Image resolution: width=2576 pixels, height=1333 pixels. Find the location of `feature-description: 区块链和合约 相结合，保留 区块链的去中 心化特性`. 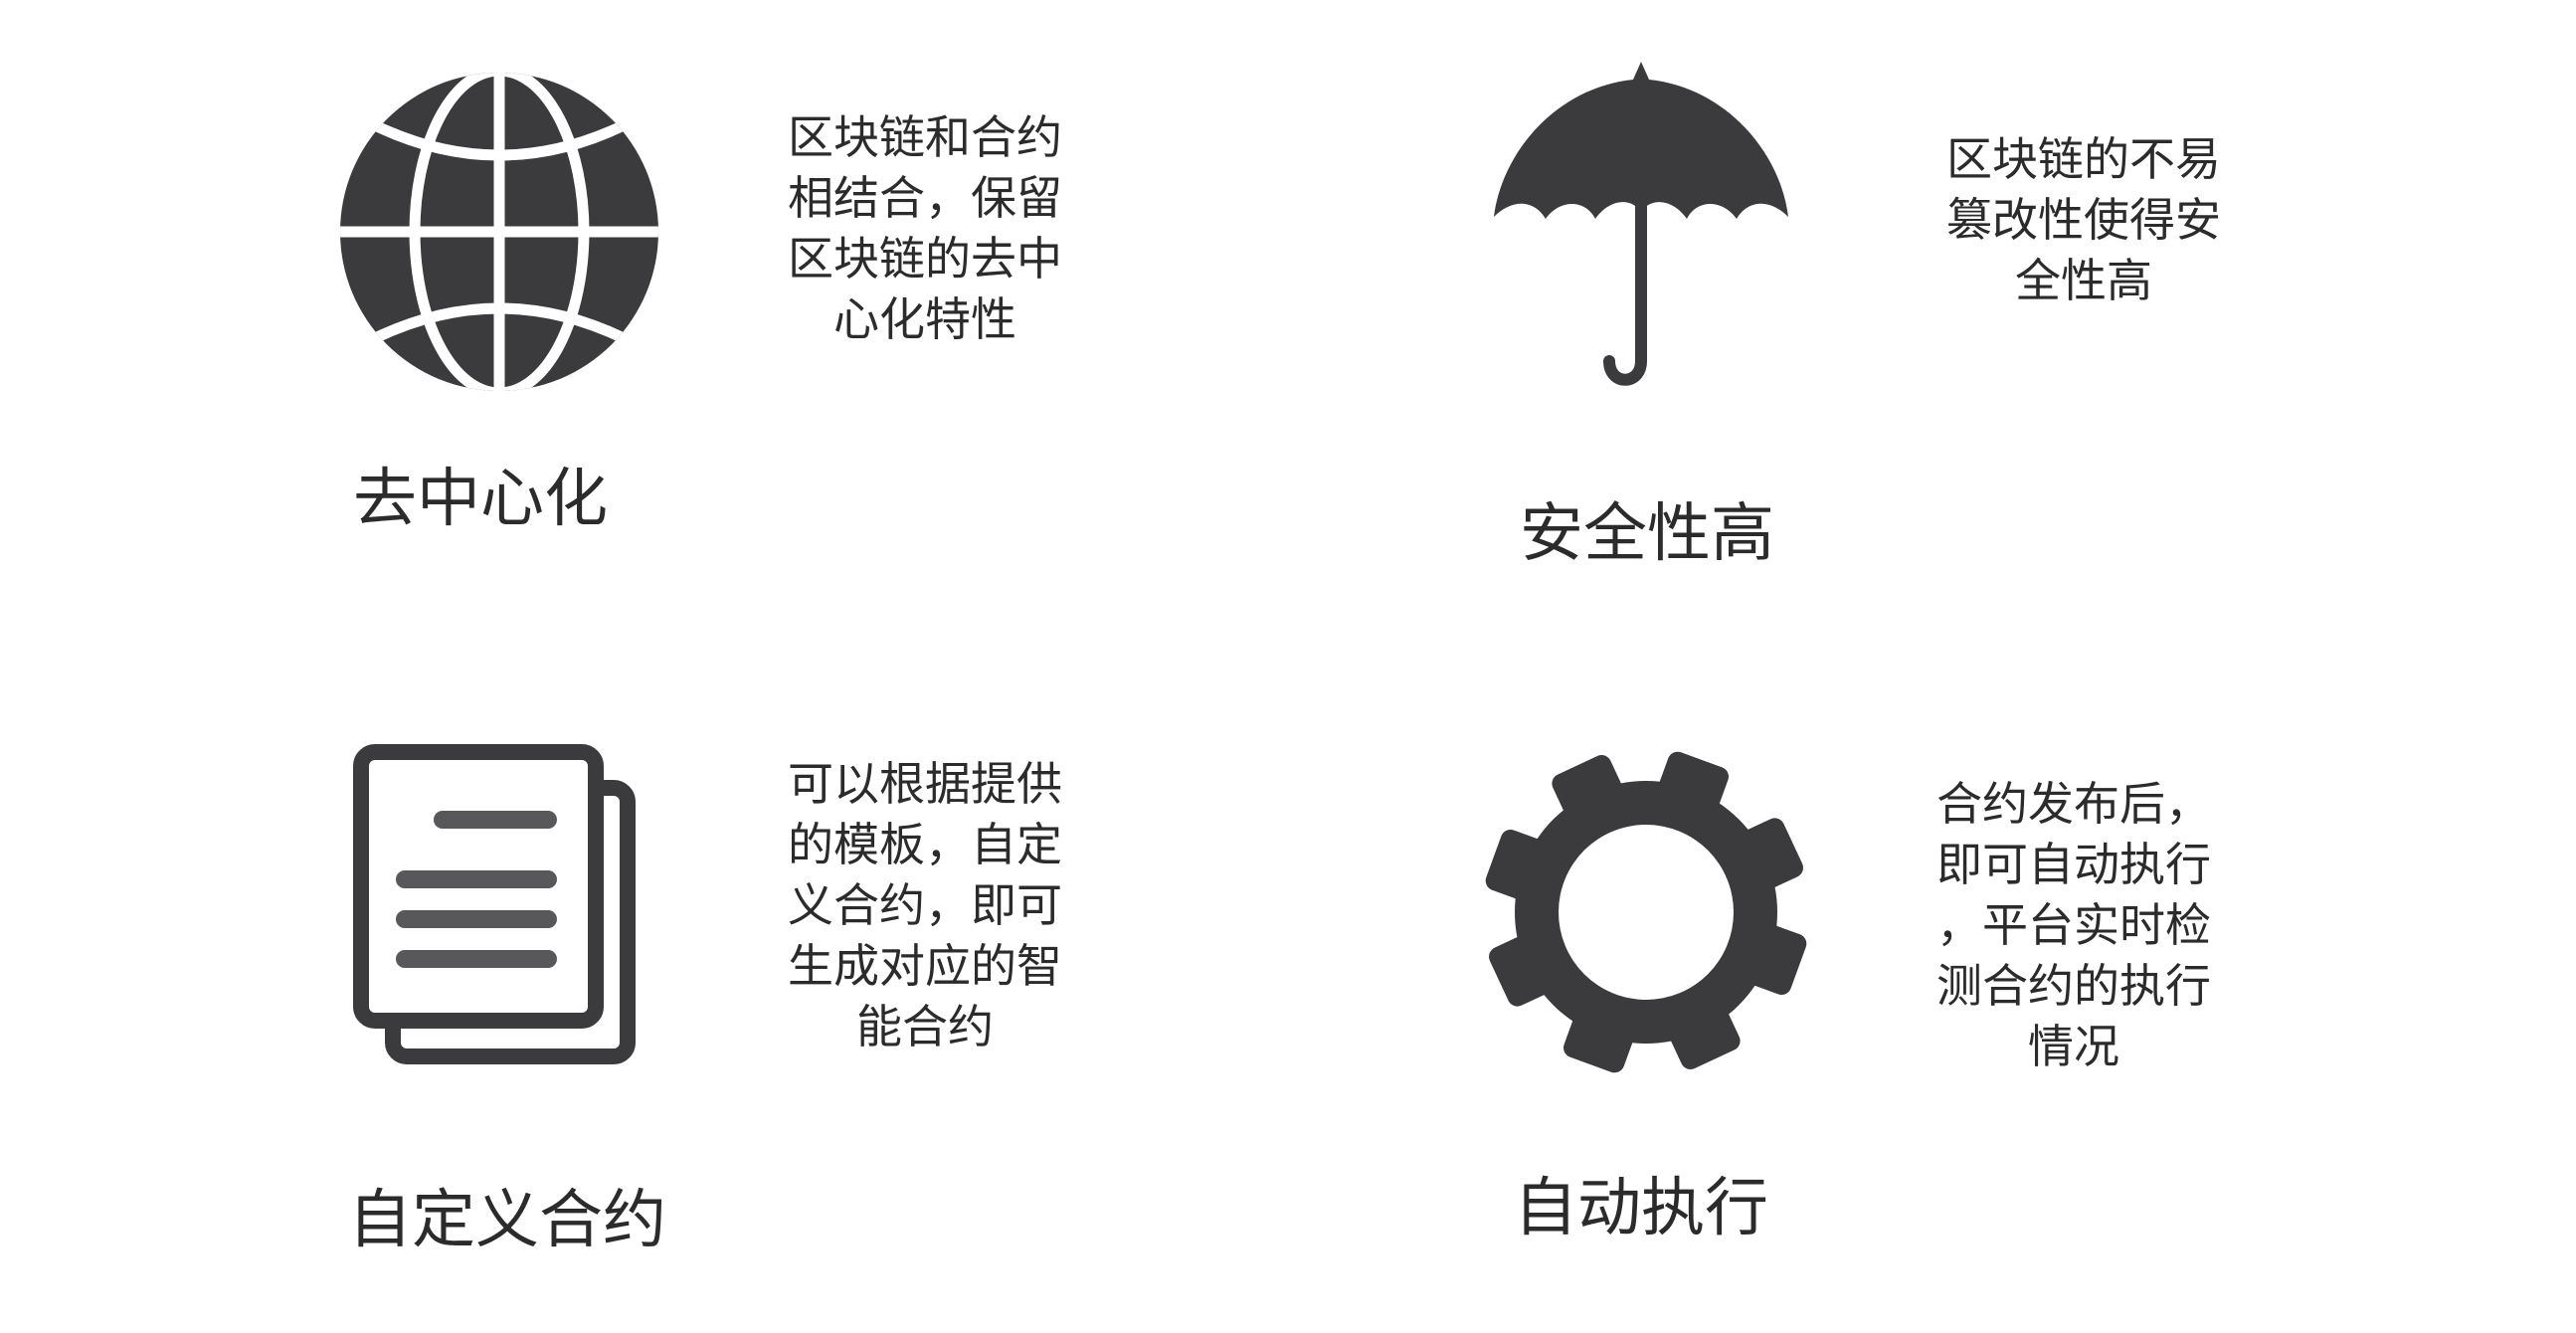

feature-description: 区块链和合约 相结合，保留 区块链的去中 心化特性 is located at coordinates (925, 228).